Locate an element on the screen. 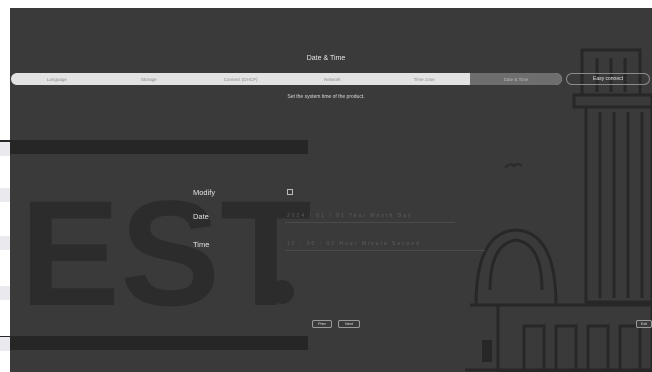  date-label: Date is located at coordinates (201, 216).